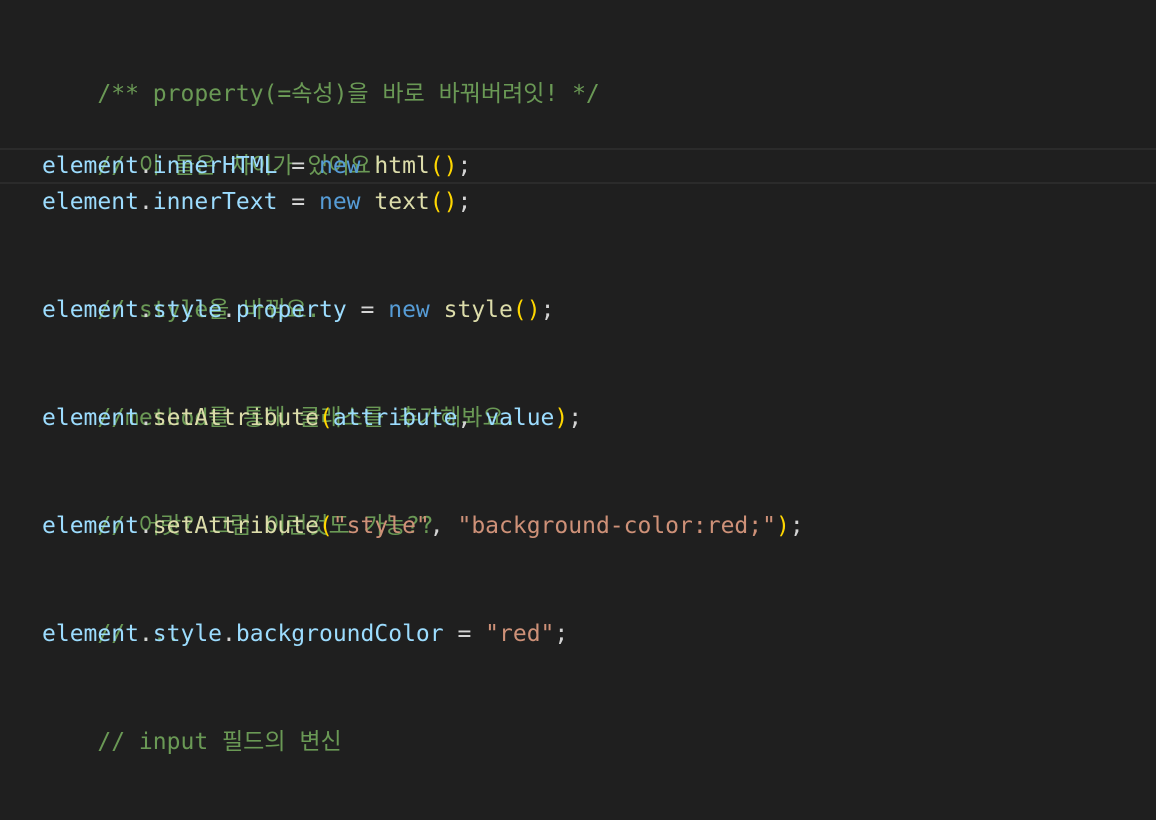 This screenshot has height=820, width=1156. I want to click on code-line-7: // style을 바꿔요., so click(578, 289).